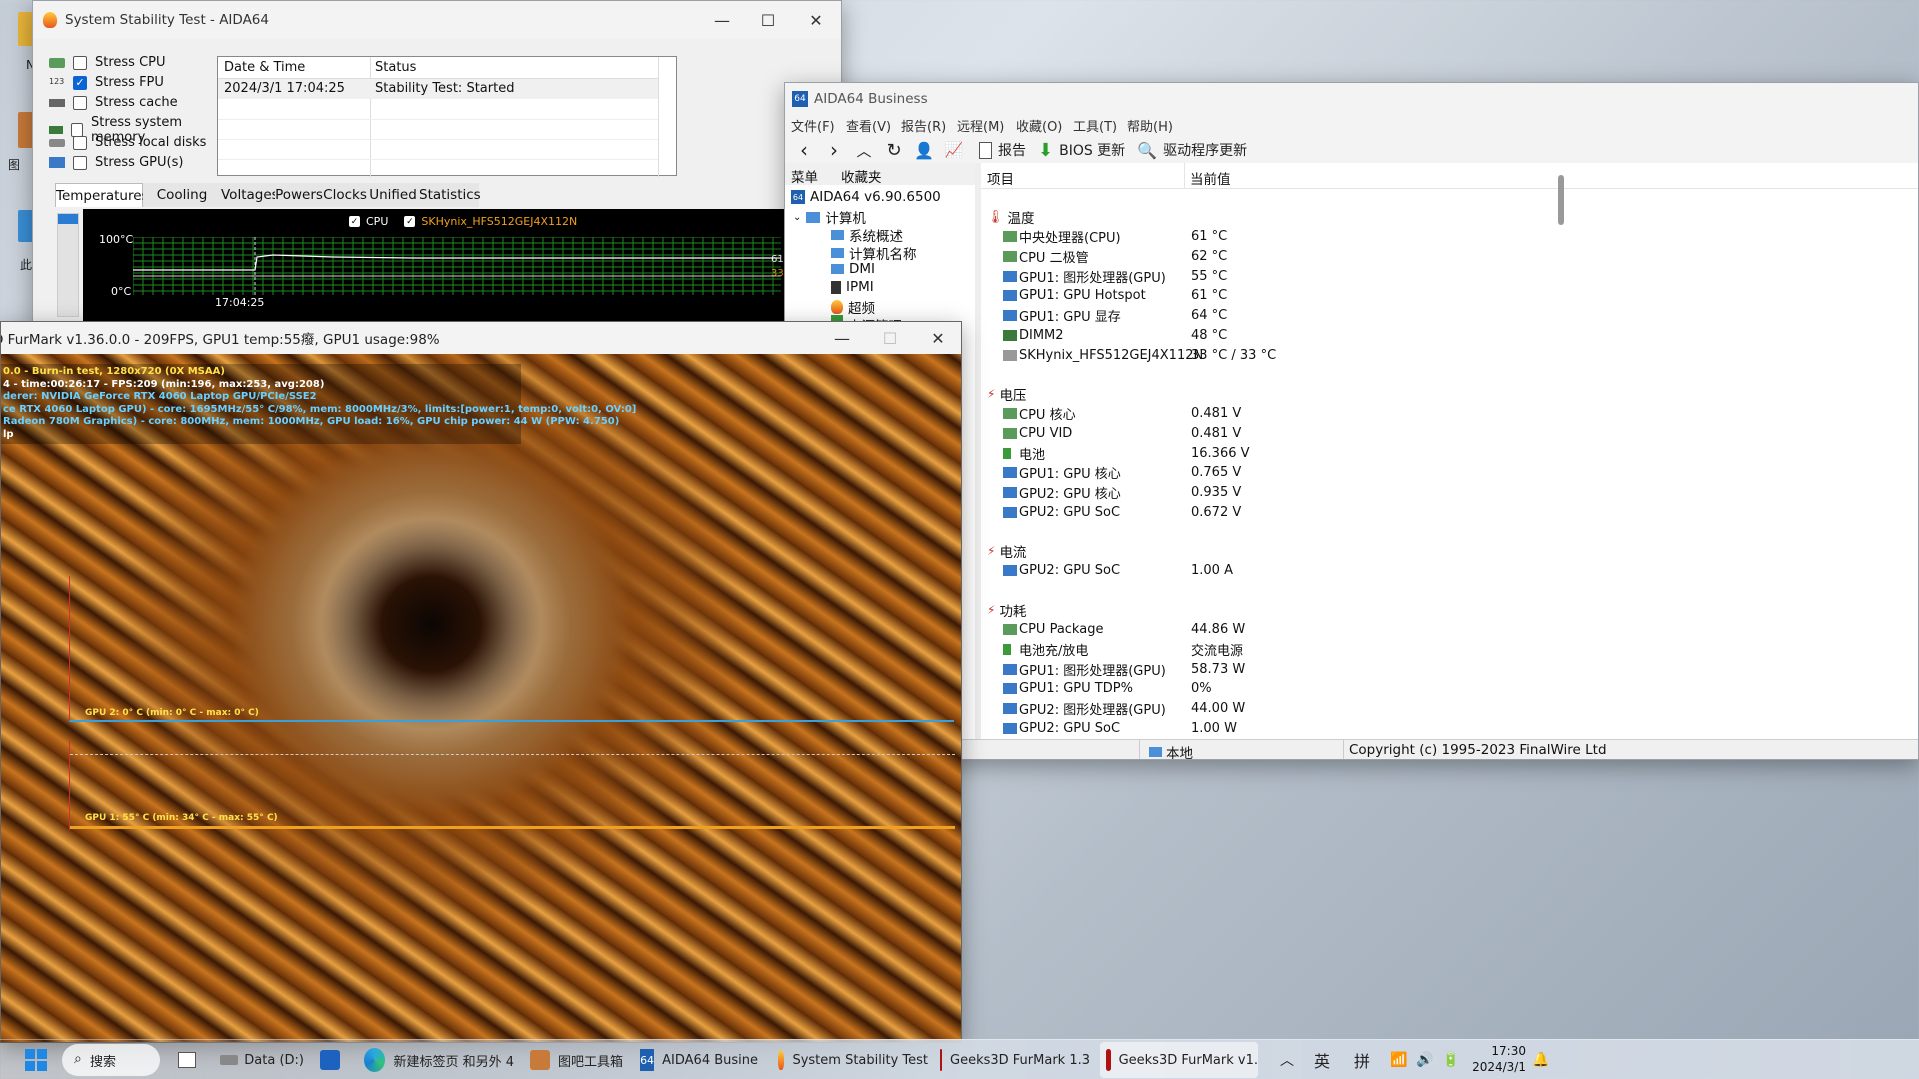 The width and height of the screenshot is (1919, 1079). Describe the element at coordinates (1449, 355) in the screenshot. I see `sensor-row: SKHynix_HFS512GEJ4X112N 33 °C / 33 °C` at that location.